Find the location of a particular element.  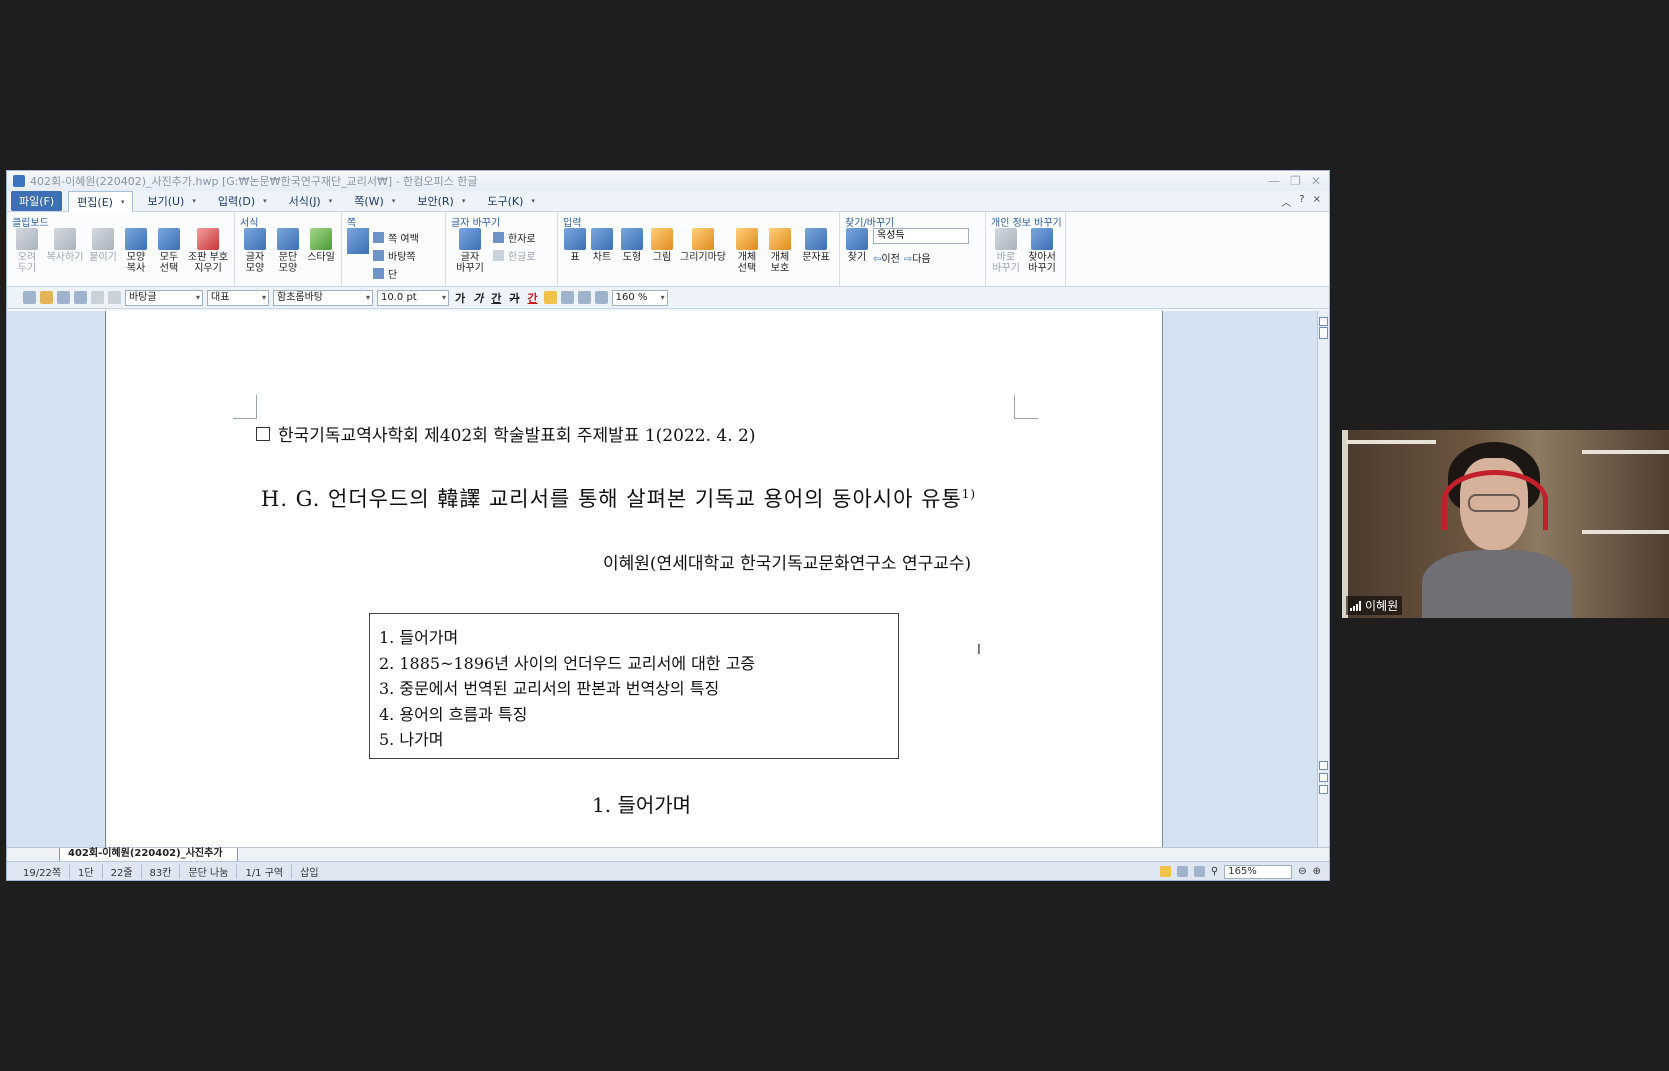

outline-view-icon is located at coordinates (1199, 871).